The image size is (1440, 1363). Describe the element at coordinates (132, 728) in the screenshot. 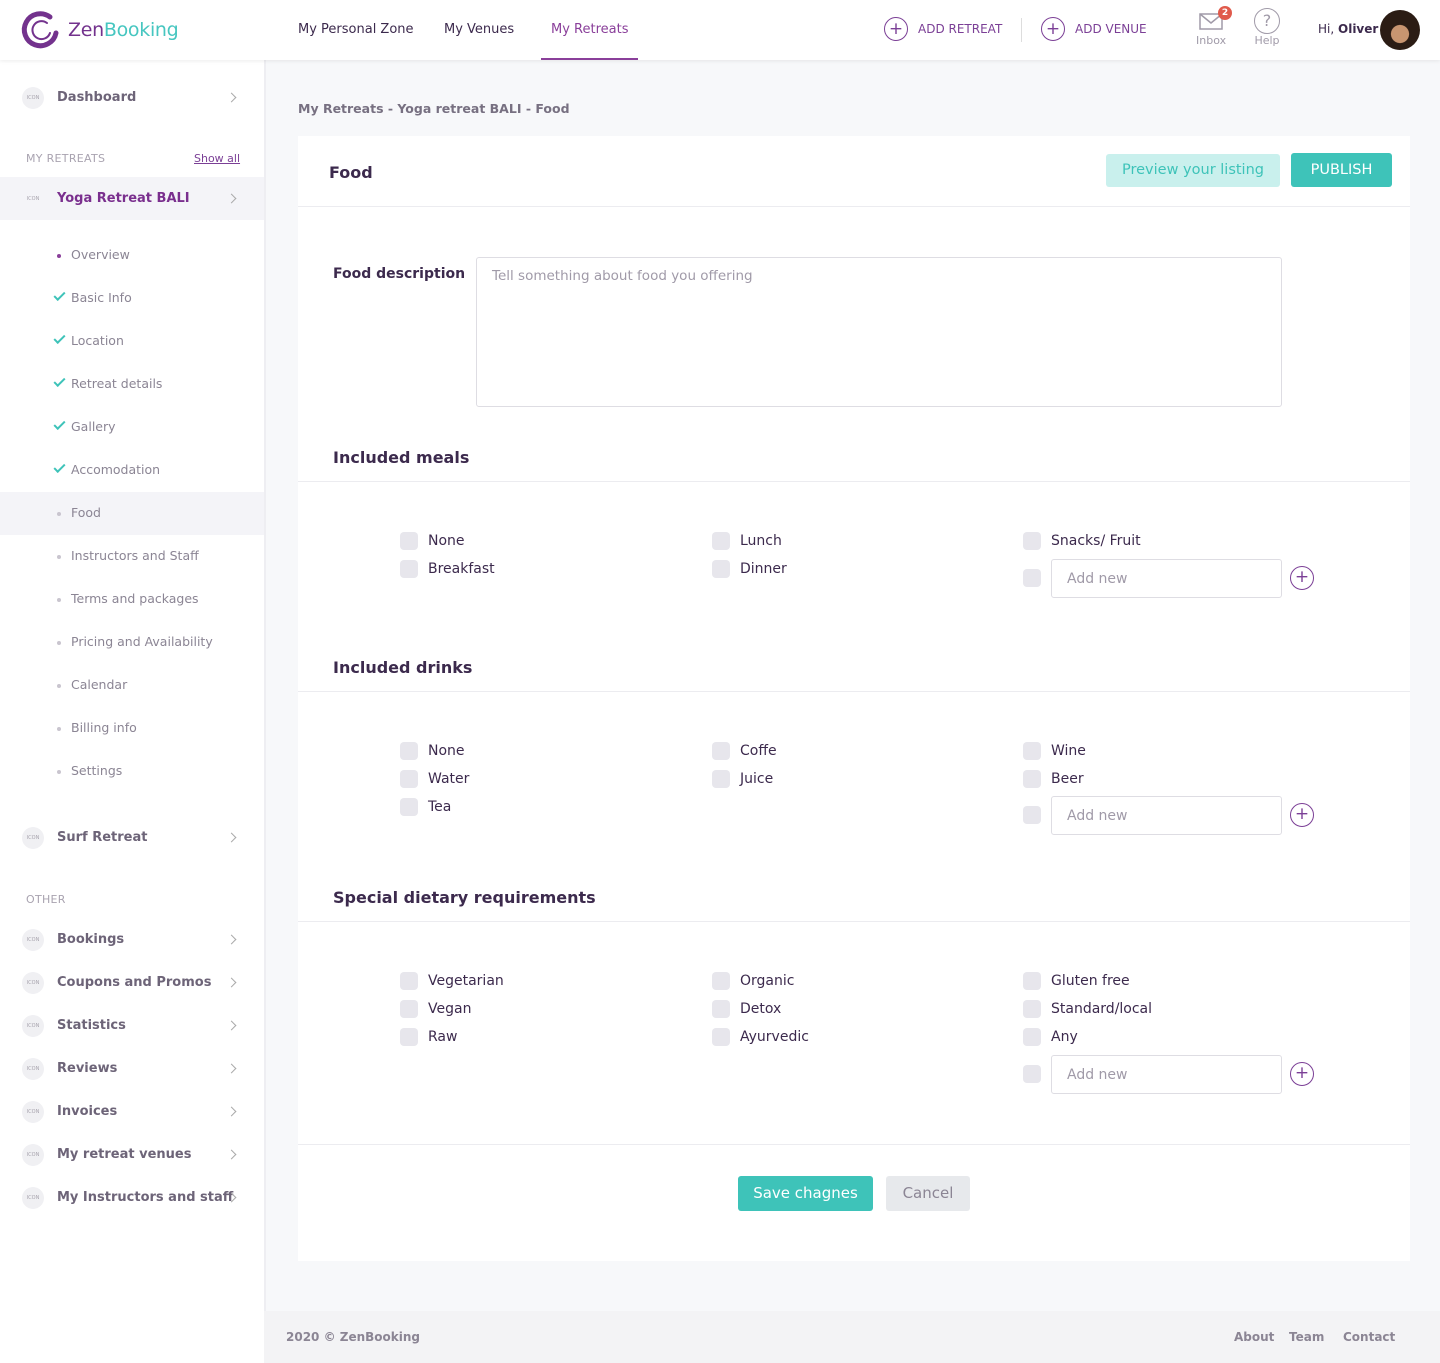

I see `subnav-billing-info: Billing info` at that location.